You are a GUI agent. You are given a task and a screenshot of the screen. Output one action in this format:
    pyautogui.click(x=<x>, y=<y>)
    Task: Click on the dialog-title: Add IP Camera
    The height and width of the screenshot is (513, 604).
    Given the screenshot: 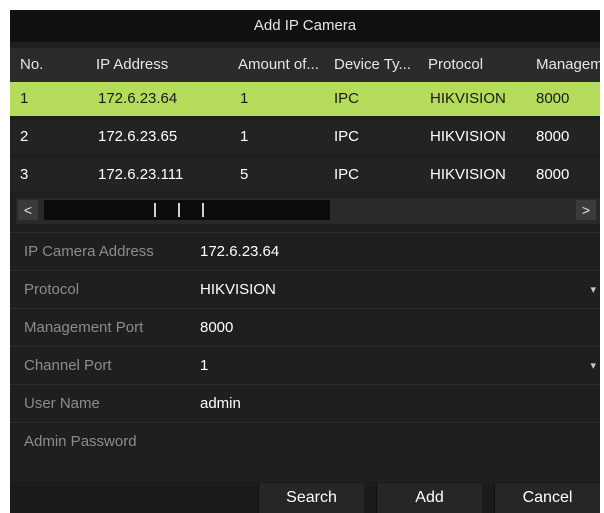 What is the action you would take?
    pyautogui.click(x=305, y=26)
    